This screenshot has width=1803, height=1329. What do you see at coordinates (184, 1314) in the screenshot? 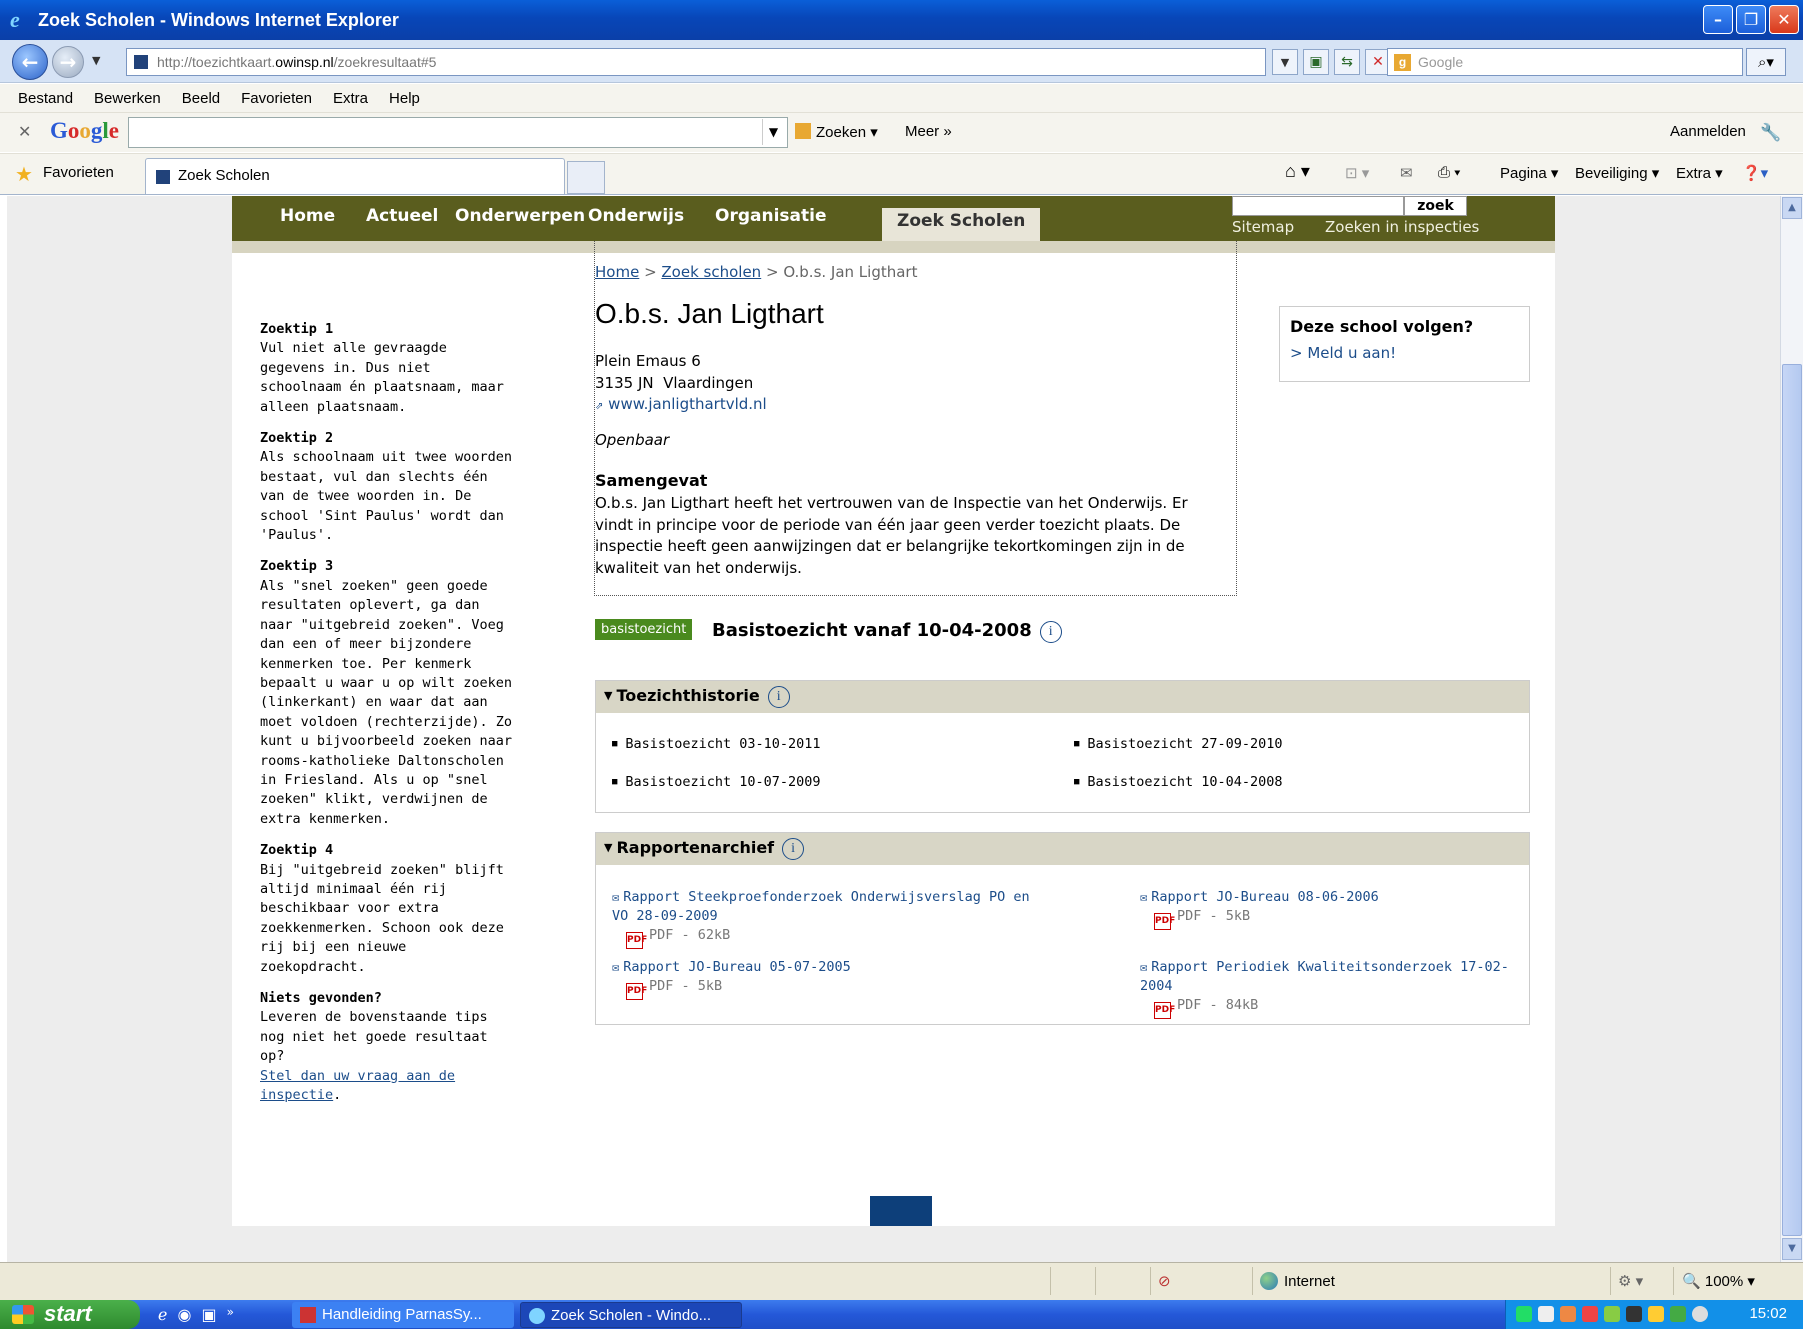
I see `browser-quicklaunch-icon: ◉` at bounding box center [184, 1314].